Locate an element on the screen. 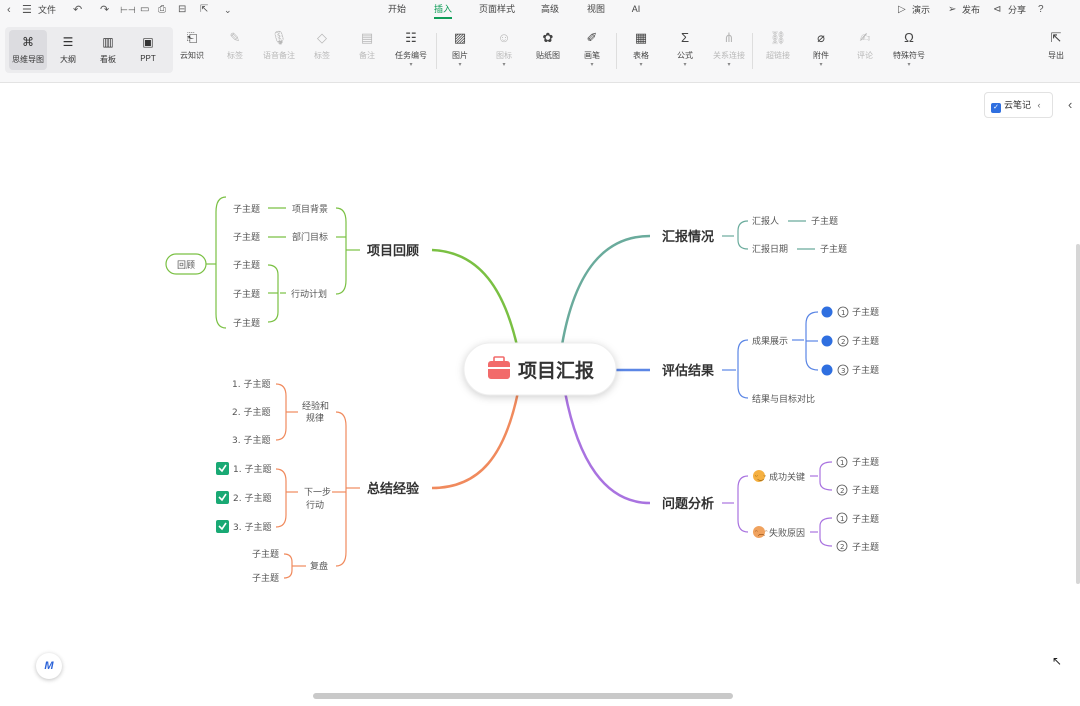 Image resolution: width=1080 pixels, height=706 pixels. eval-subtopic-row: 1 子主题 is located at coordinates (850, 312).